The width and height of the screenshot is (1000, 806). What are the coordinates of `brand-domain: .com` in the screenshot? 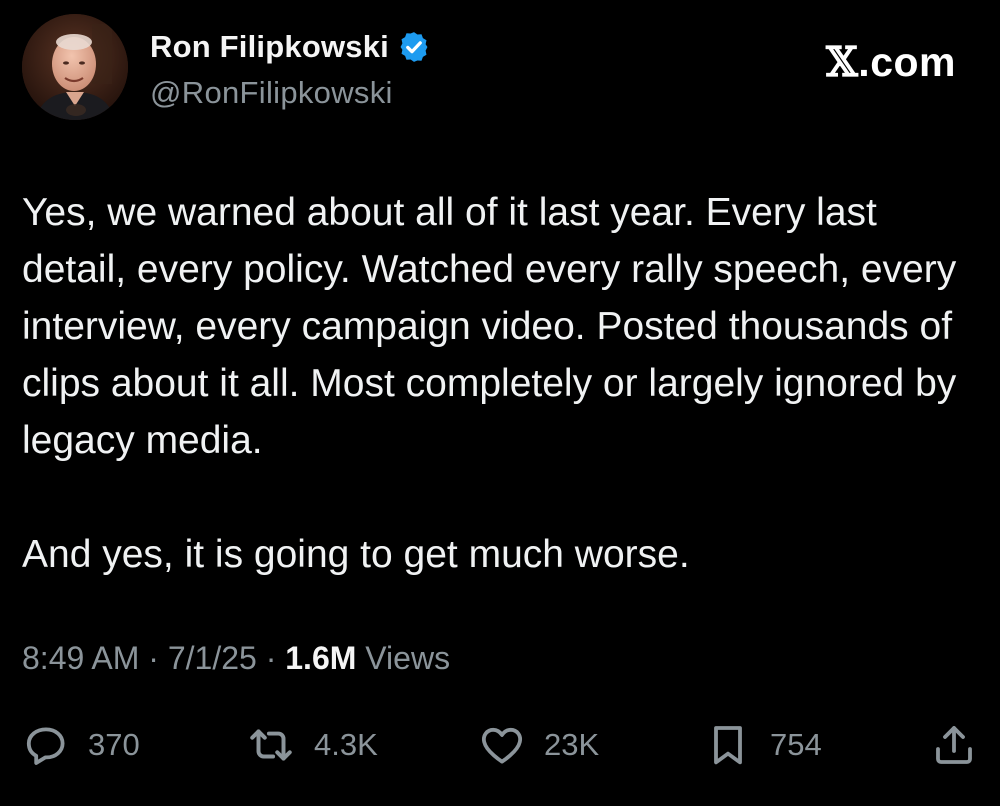 It's located at (907, 62).